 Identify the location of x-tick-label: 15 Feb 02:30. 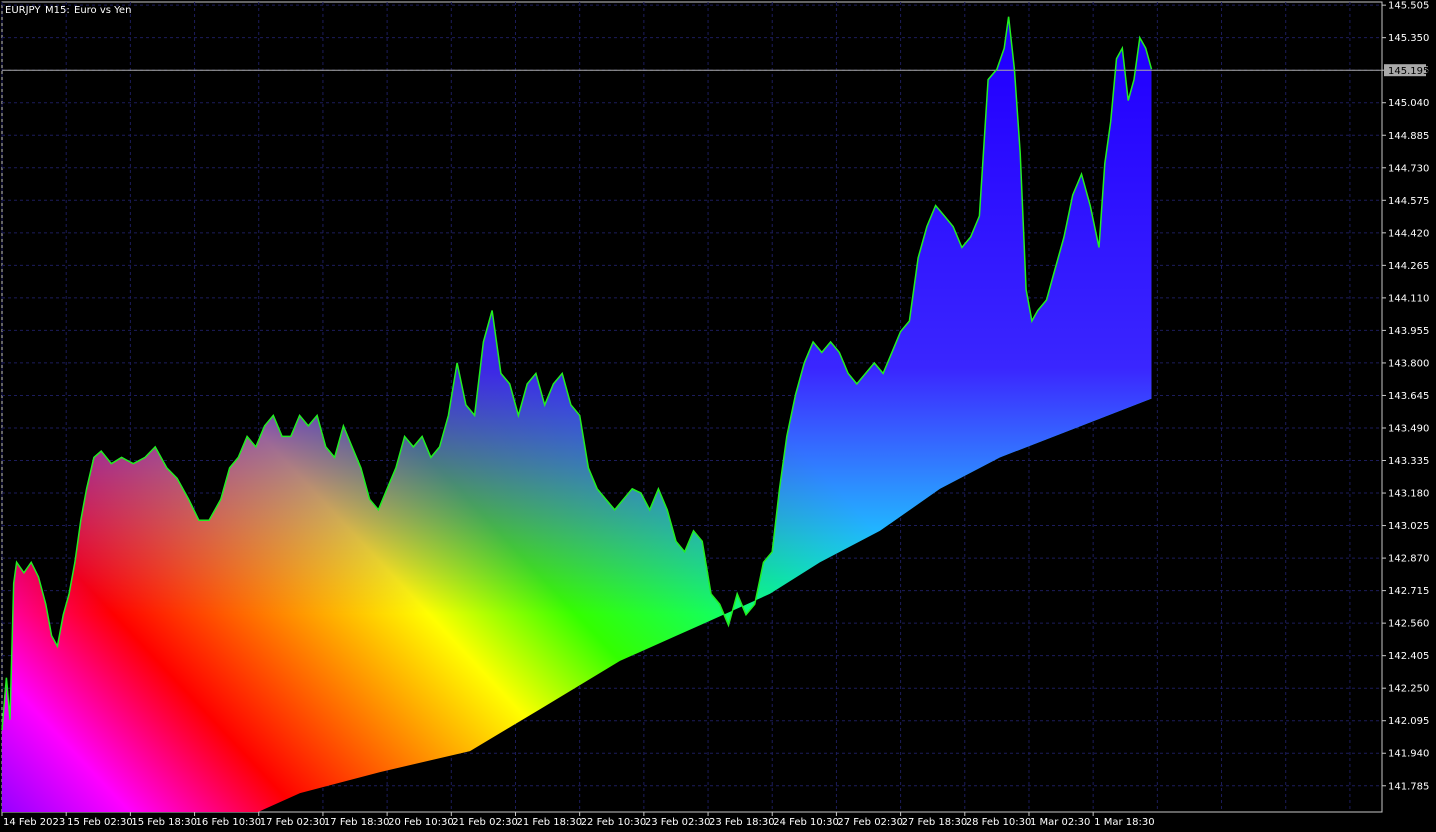
(100, 822).